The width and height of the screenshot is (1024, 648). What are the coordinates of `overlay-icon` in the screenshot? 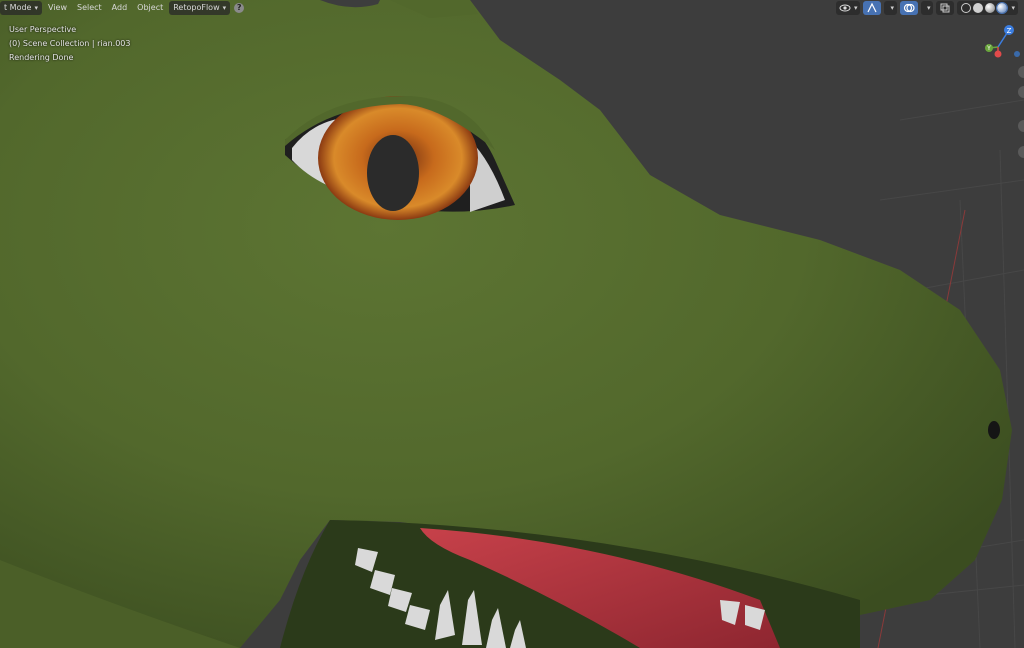 It's located at (909, 8).